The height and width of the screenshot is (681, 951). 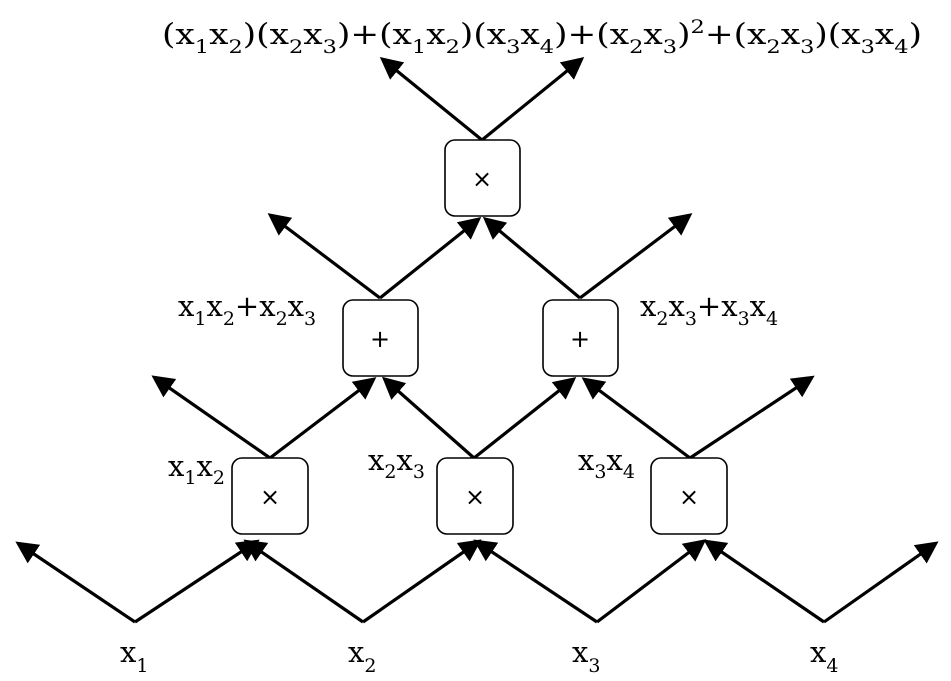 I want to click on edge-x4-to-mul34, so click(x=764, y=581).